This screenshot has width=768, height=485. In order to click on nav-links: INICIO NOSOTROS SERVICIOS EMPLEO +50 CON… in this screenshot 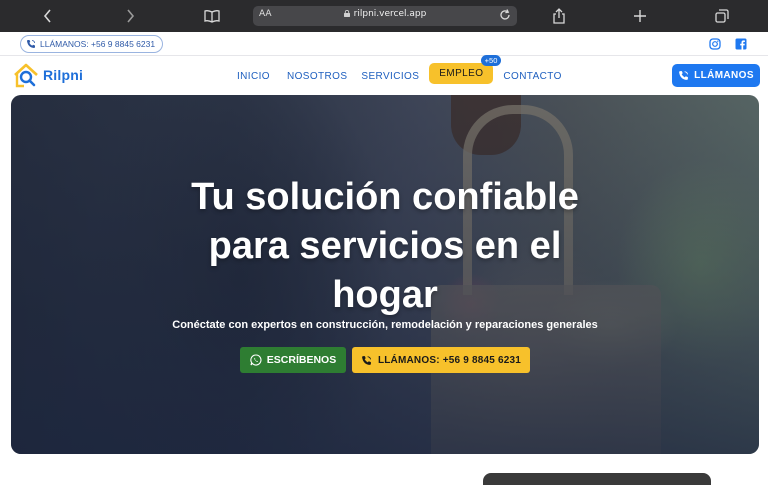, I will do `click(399, 69)`.